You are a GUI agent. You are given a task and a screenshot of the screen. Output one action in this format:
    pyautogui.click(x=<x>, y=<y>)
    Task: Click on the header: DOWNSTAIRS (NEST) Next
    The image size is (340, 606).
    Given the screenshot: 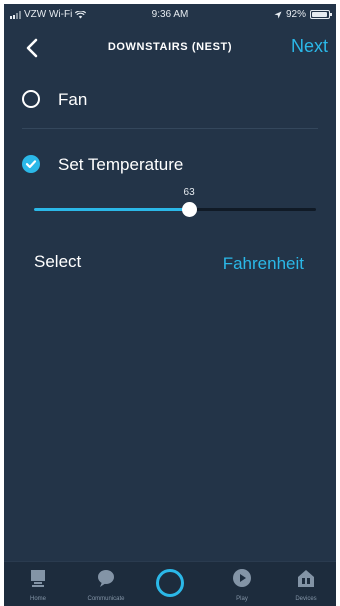 What is the action you would take?
    pyautogui.click(x=170, y=48)
    